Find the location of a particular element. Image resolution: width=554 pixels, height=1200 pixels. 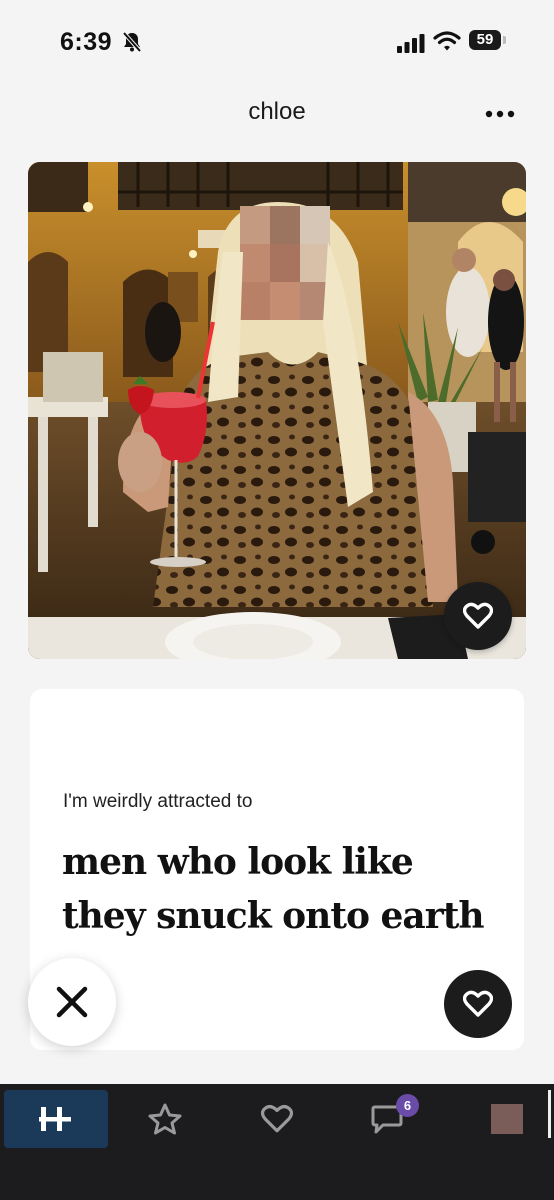

bell-muted-icon is located at coordinates (132, 42).